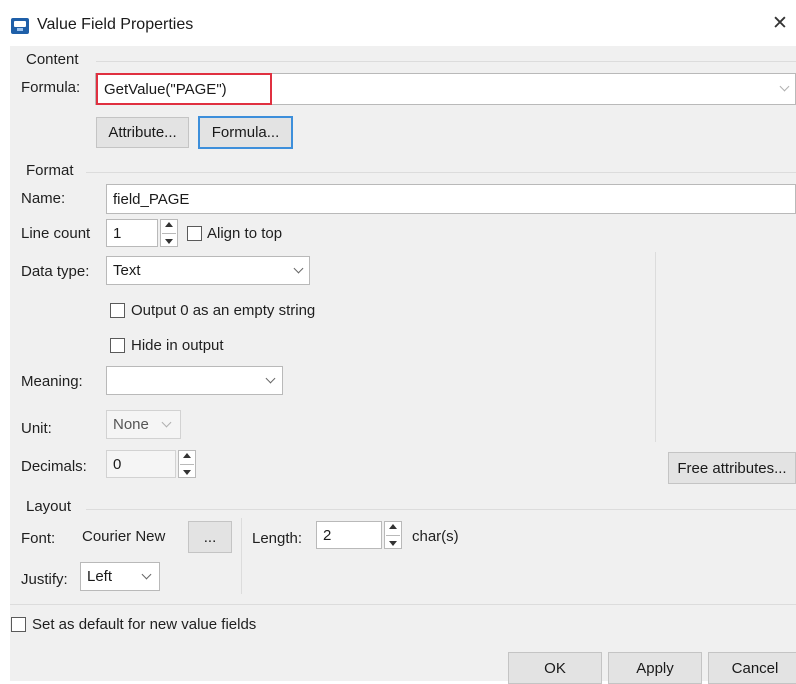 The width and height of the screenshot is (796, 684). Describe the element at coordinates (117, 464) in the screenshot. I see `decimals-value: 0` at that location.